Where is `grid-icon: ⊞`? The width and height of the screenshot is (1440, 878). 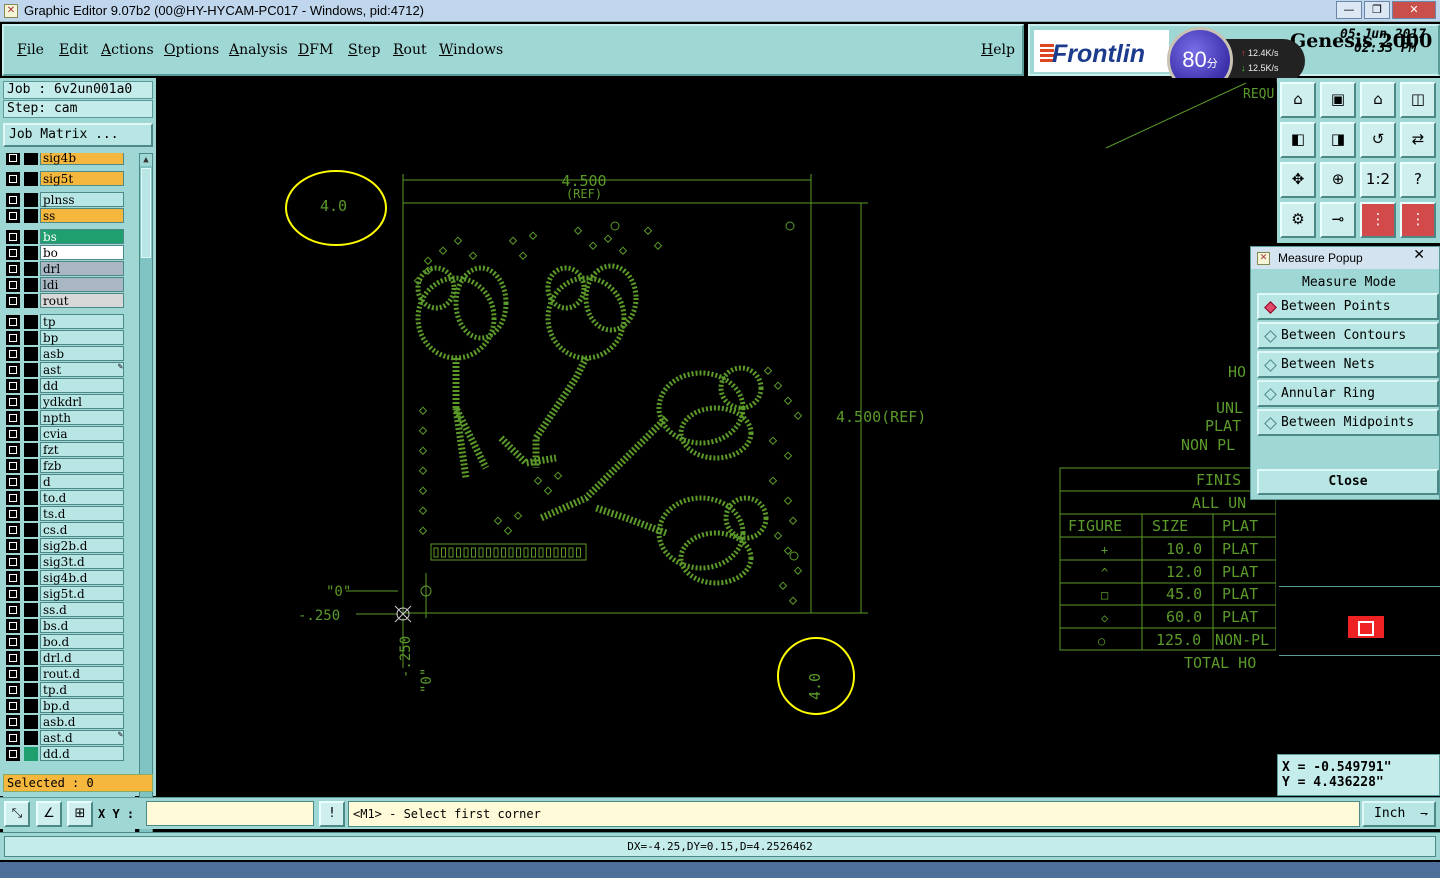 grid-icon: ⊞ is located at coordinates (80, 814).